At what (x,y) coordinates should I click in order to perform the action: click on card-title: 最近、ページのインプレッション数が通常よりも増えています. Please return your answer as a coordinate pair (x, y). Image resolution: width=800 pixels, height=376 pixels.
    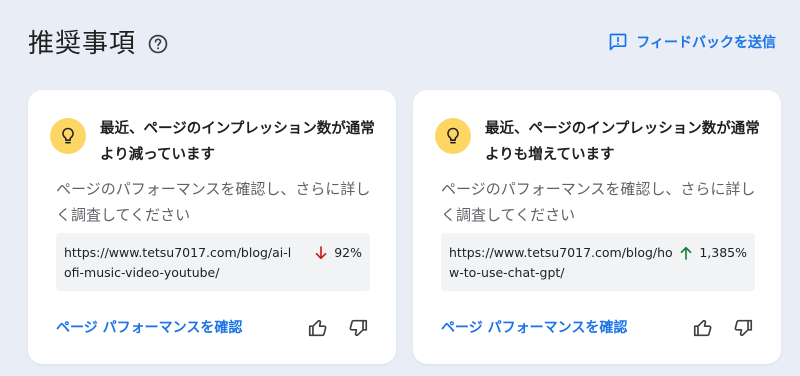
    Looking at the image, I should click on (622, 142).